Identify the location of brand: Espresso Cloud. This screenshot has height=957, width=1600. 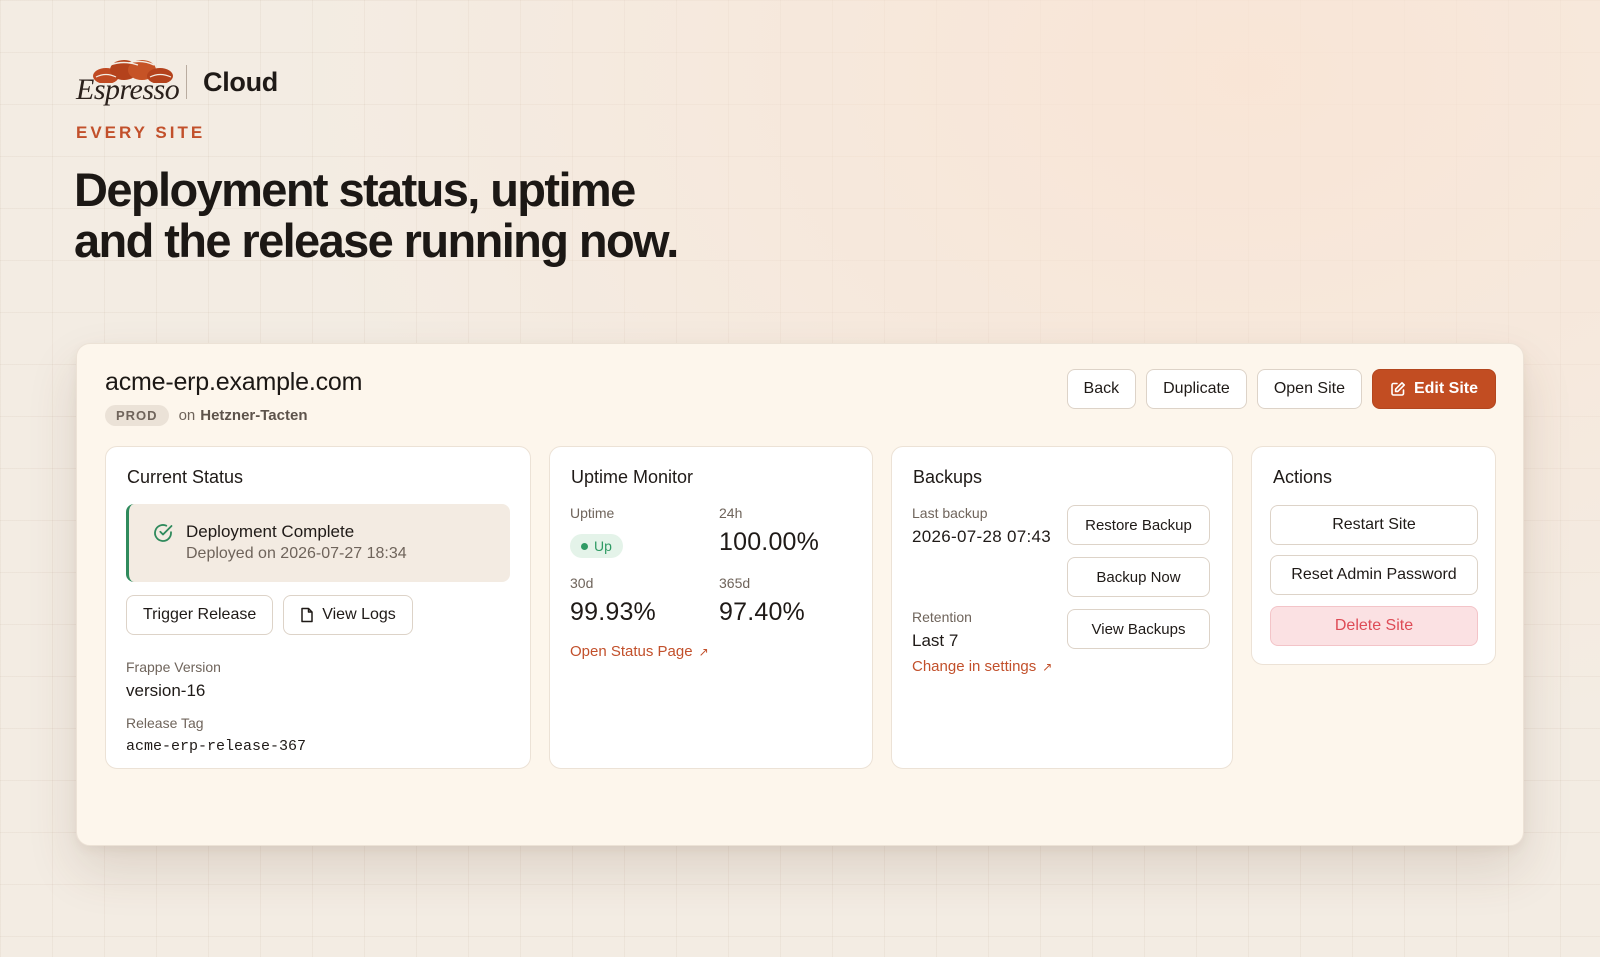
(177, 82).